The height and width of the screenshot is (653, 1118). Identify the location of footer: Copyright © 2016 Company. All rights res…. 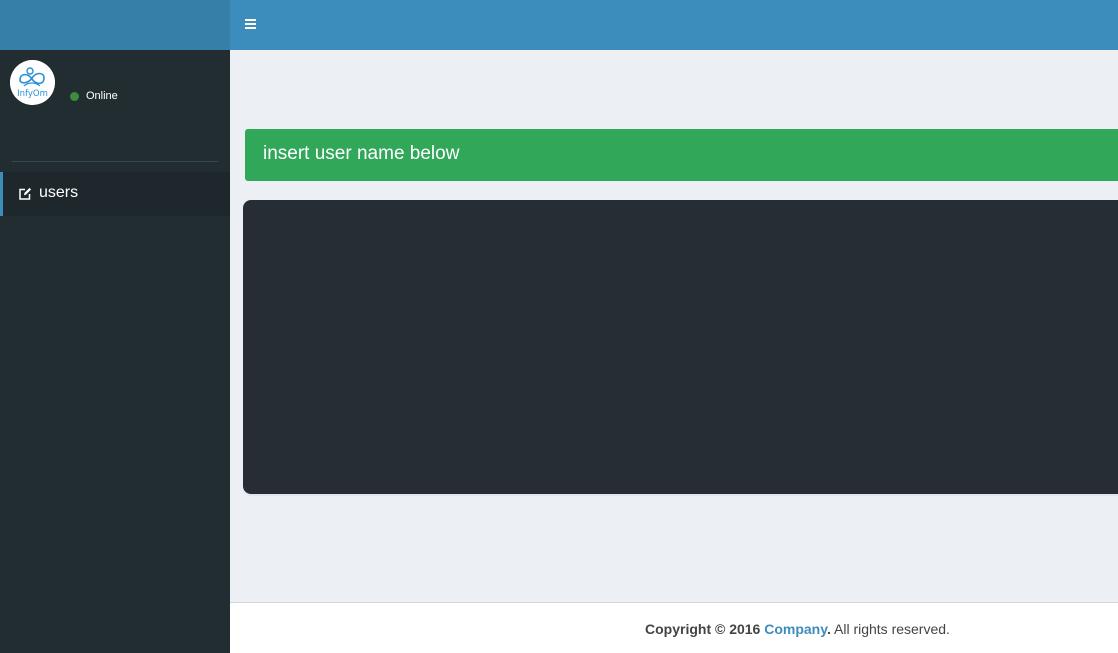
(674, 627).